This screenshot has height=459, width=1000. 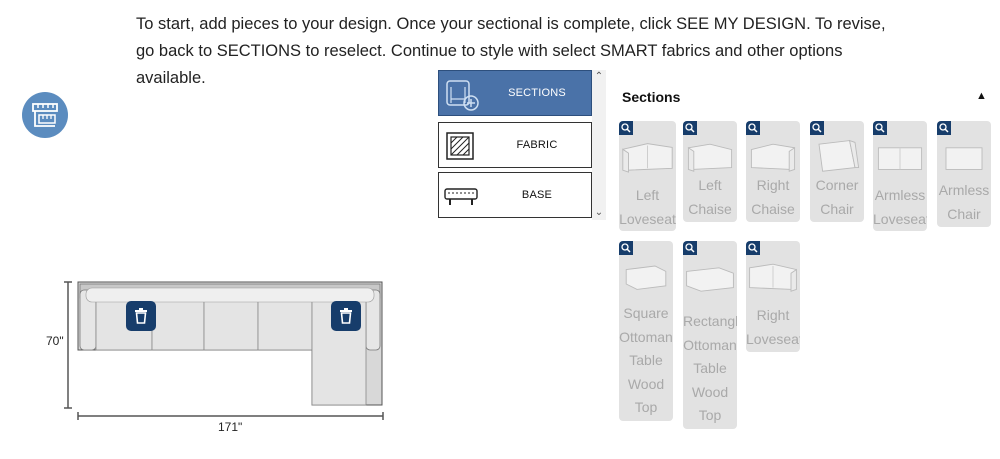 What do you see at coordinates (710, 197) in the screenshot?
I see `section-label: Left Chaise` at bounding box center [710, 197].